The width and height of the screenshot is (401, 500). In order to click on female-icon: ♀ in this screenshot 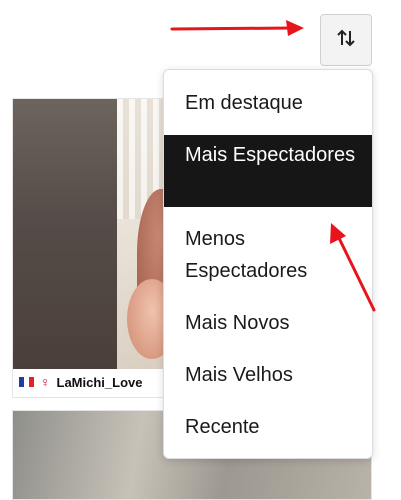, I will do `click(45, 382)`.